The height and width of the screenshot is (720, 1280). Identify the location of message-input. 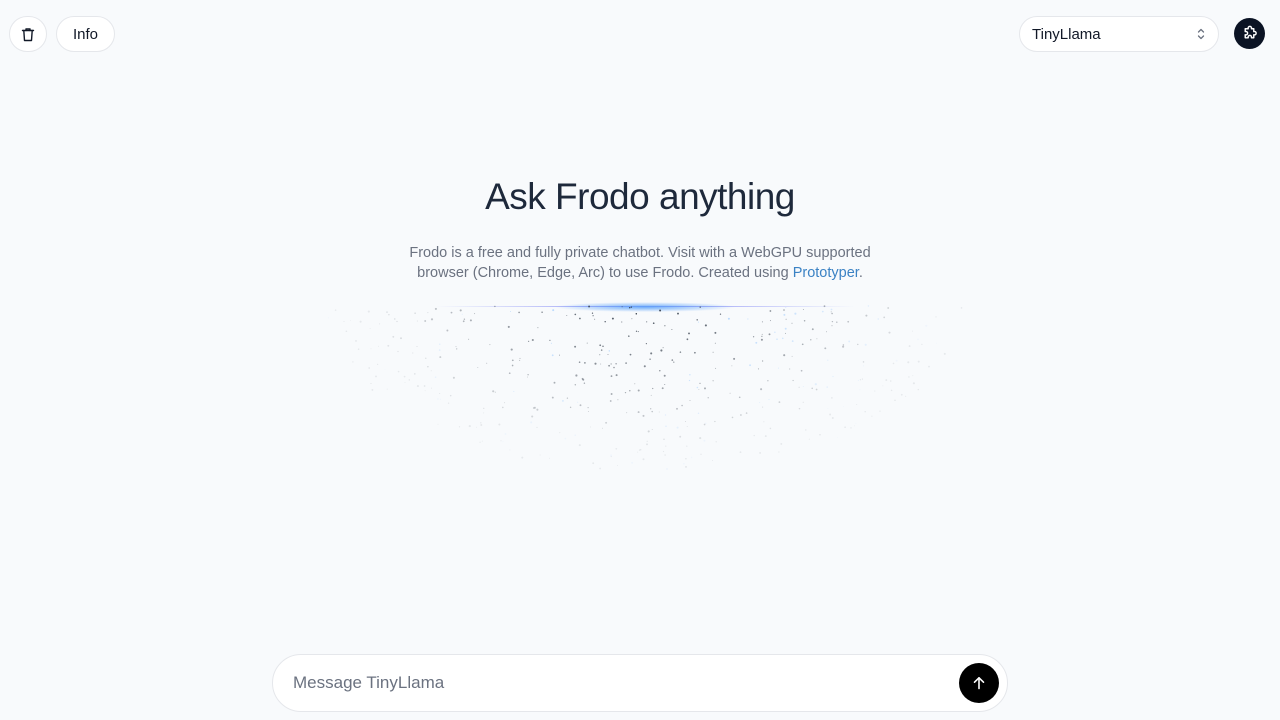
(626, 683).